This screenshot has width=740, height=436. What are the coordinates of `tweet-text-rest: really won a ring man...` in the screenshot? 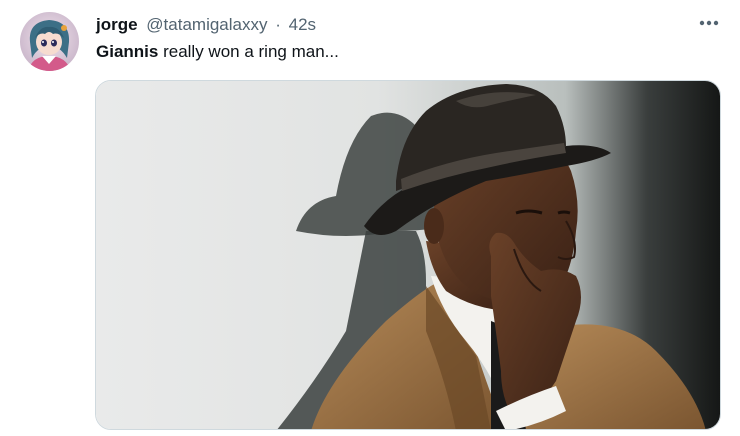 It's located at (248, 51).